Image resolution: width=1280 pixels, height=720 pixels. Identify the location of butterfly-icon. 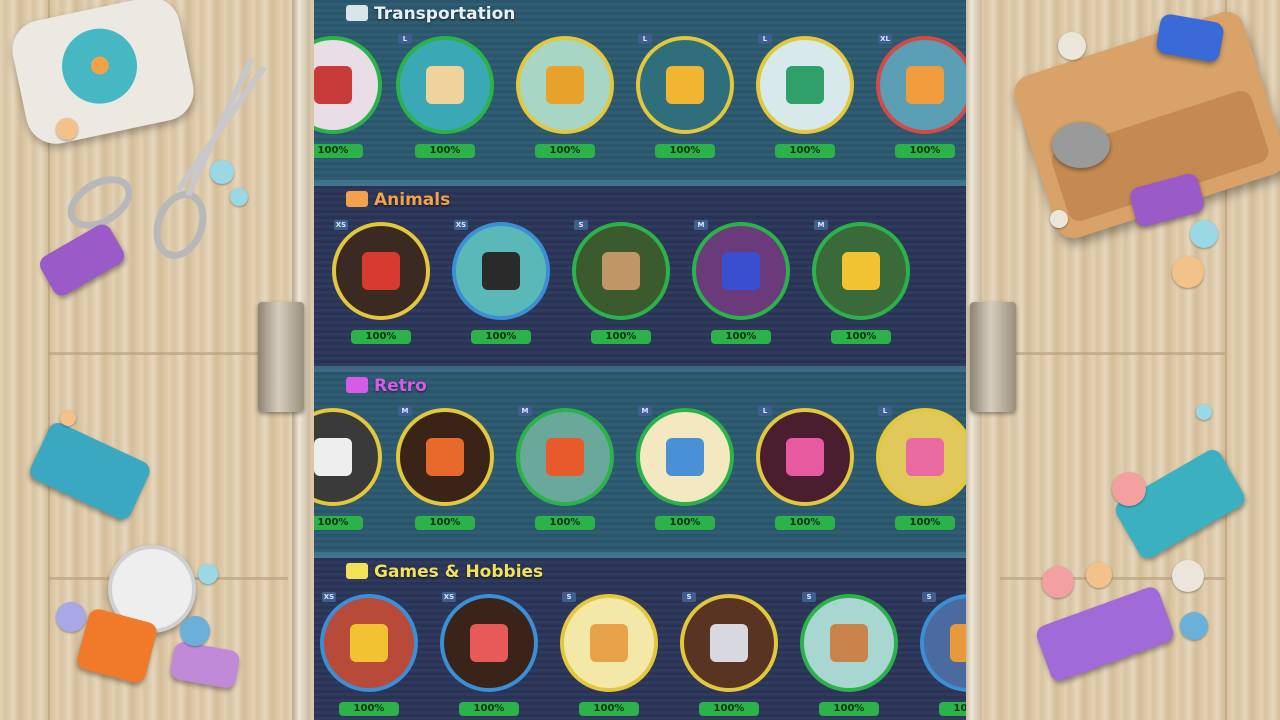
(741, 271).